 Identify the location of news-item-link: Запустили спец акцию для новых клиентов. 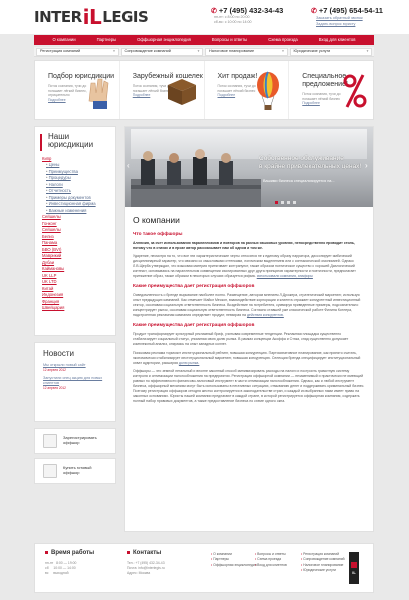
(75, 381).